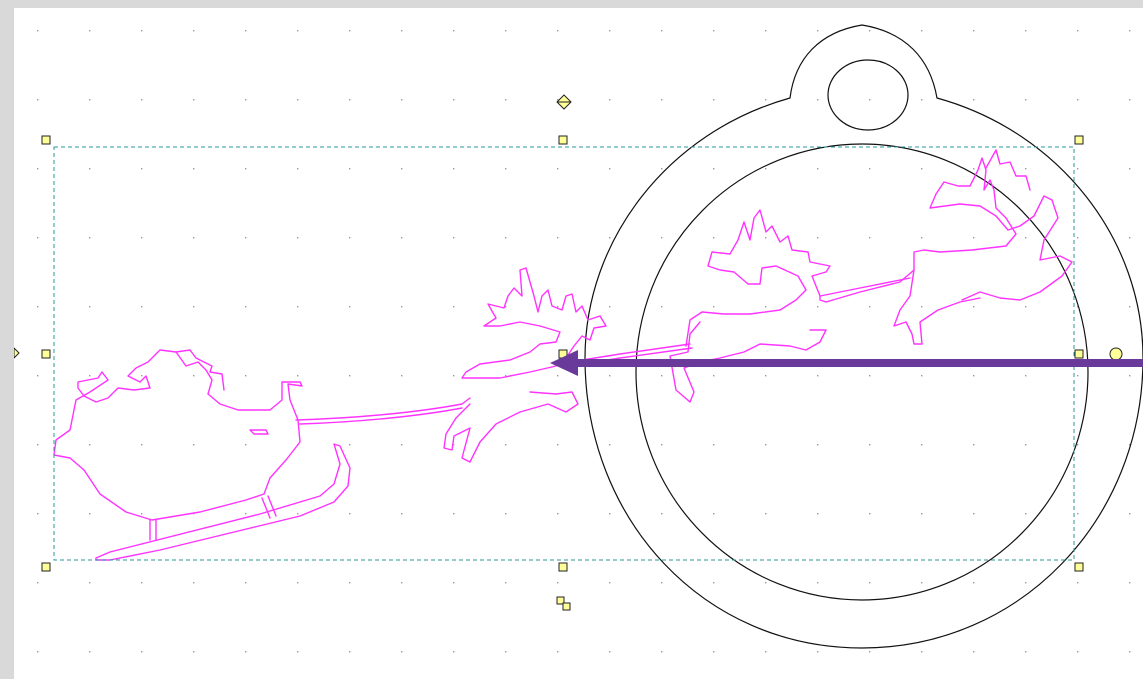 The width and height of the screenshot is (1143, 679). Describe the element at coordinates (46, 354) in the screenshot. I see `handle-middle-left` at that location.